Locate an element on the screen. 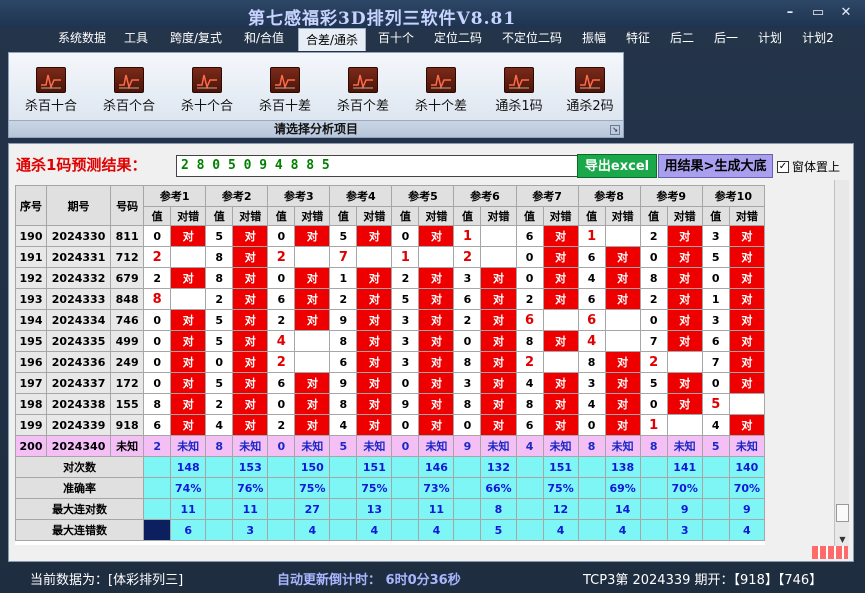  value-cell: 8 is located at coordinates (219, 257).